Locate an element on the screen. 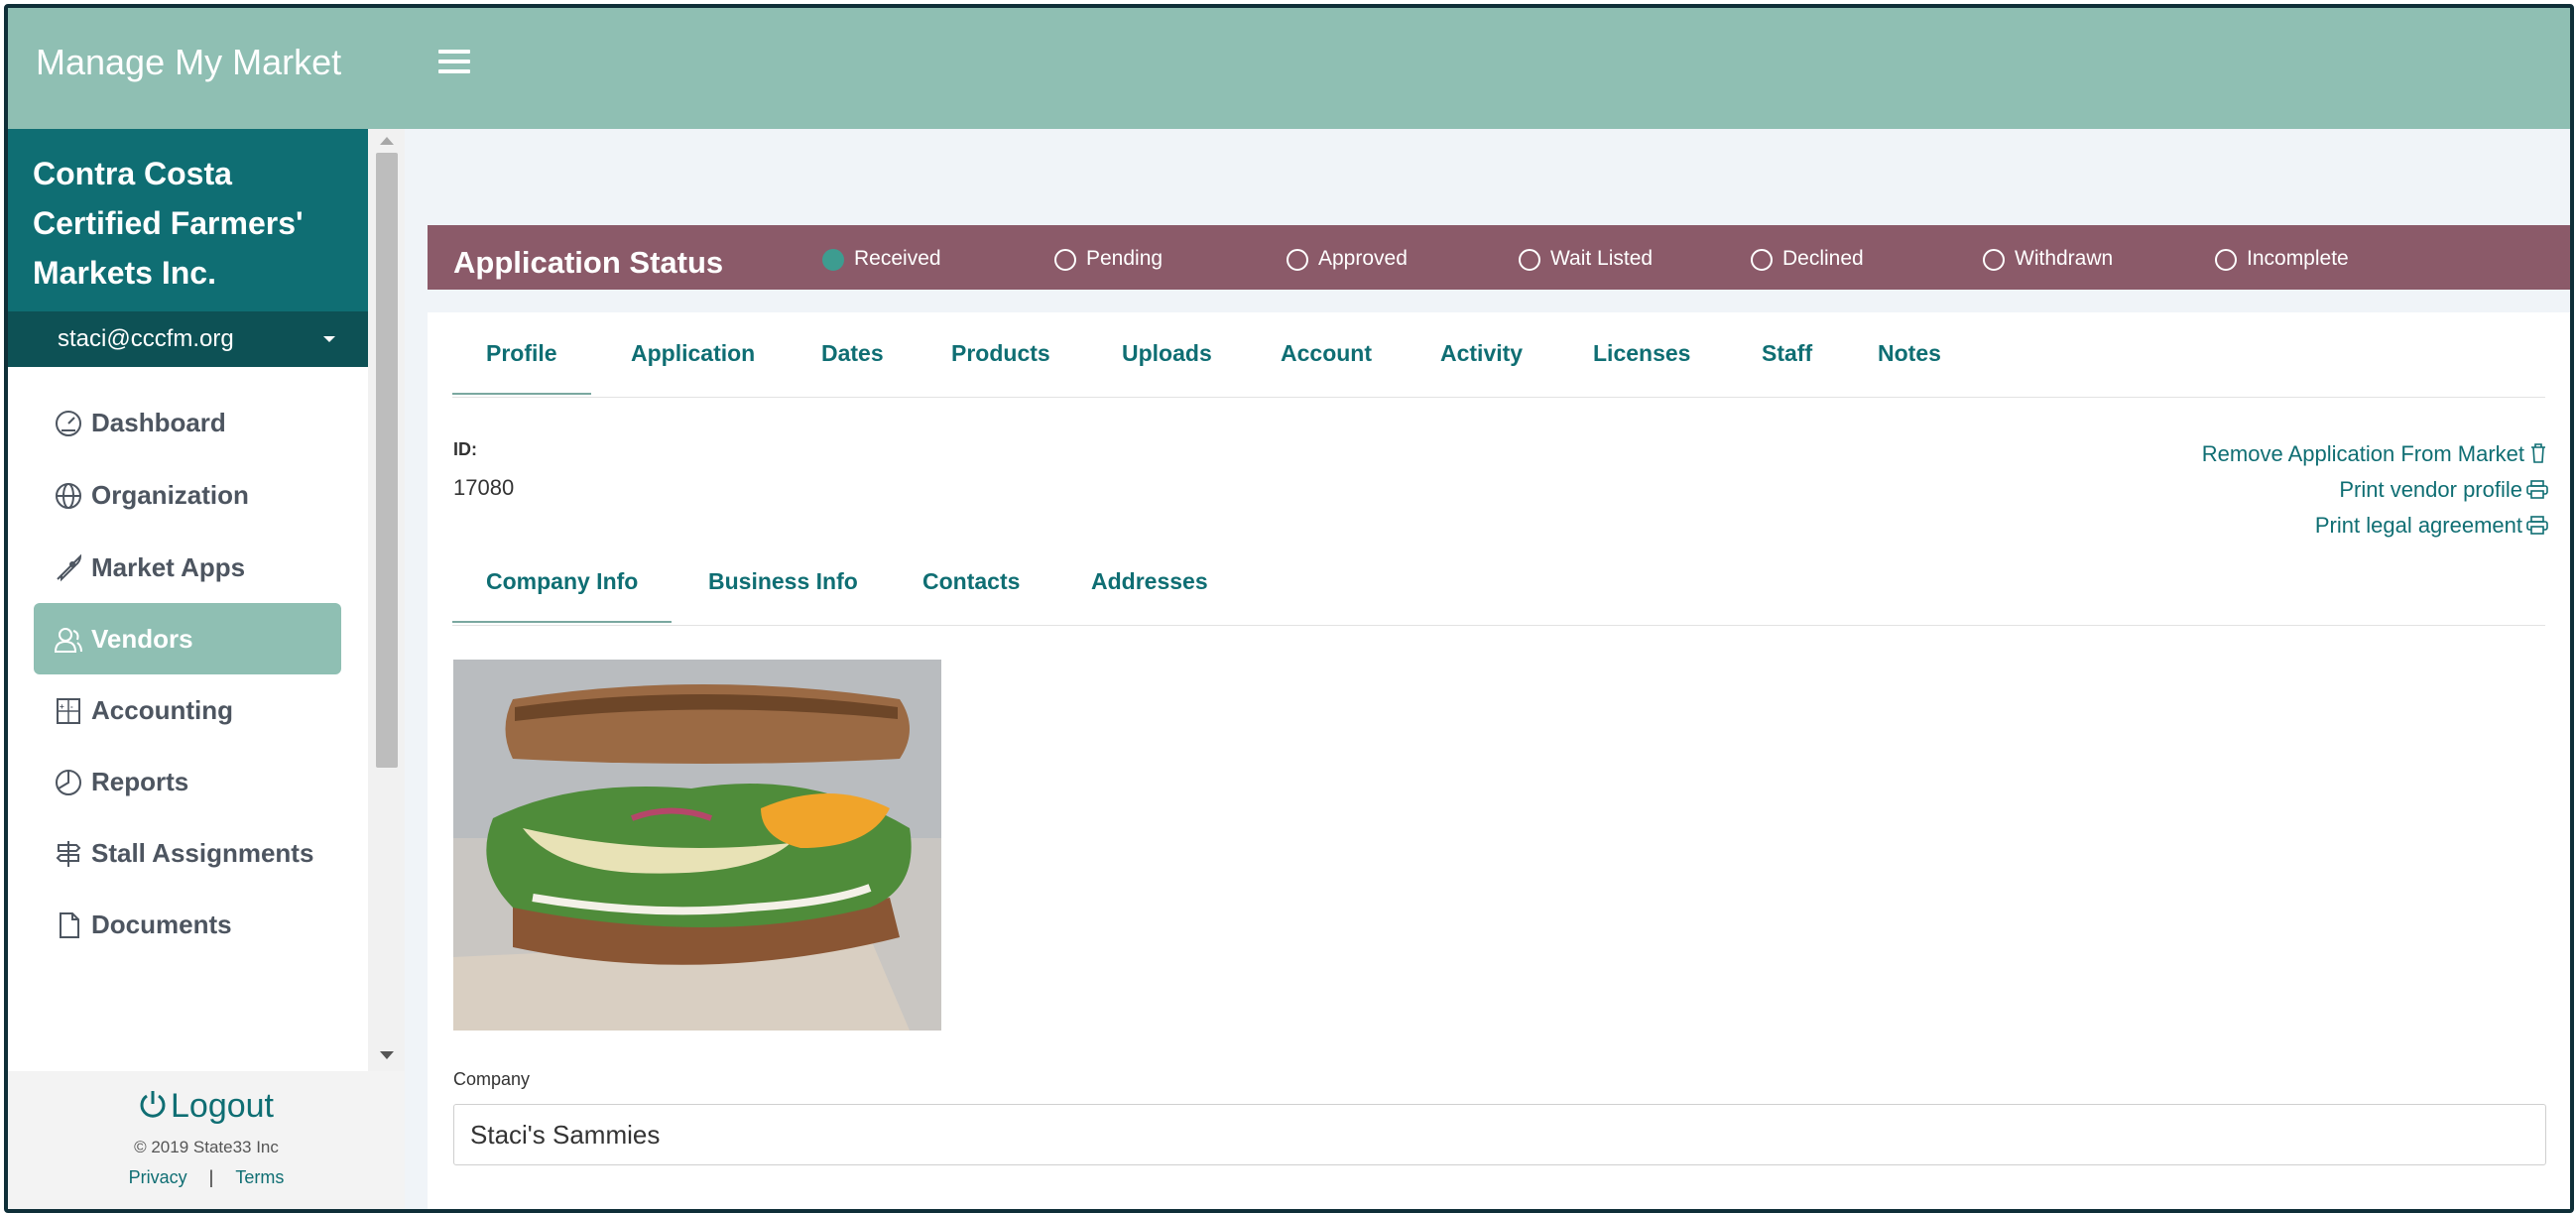  tab-uploads: Uploads is located at coordinates (1167, 353).